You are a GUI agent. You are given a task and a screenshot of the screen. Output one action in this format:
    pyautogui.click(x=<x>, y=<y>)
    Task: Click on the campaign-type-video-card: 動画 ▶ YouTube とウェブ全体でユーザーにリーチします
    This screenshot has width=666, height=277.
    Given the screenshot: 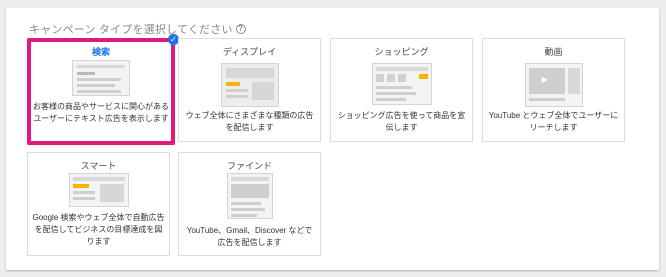 What is the action you would take?
    pyautogui.click(x=553, y=90)
    